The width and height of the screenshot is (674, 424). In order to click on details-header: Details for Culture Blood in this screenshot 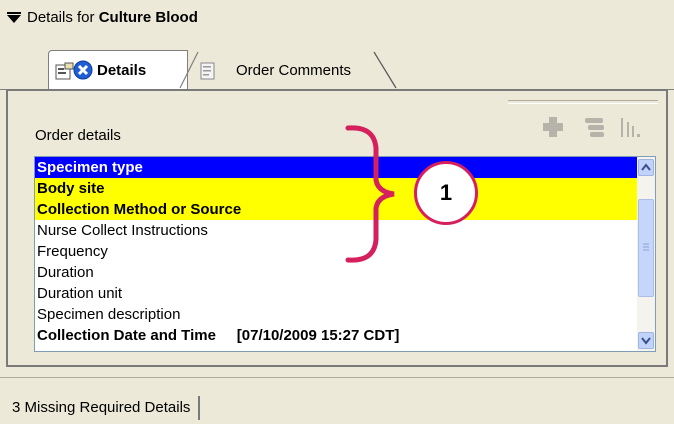, I will do `click(337, 20)`.